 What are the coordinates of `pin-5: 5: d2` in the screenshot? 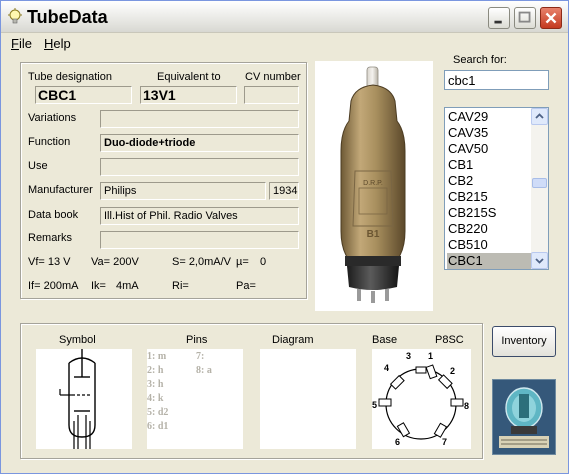 It's located at (158, 412).